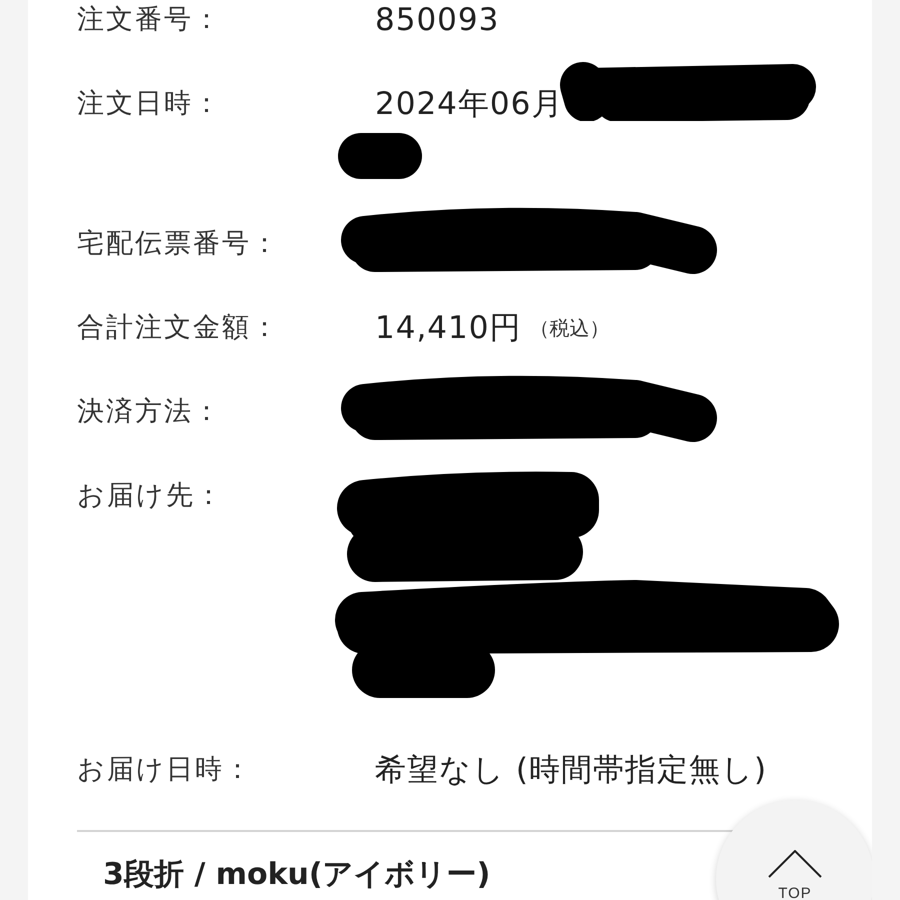 The width and height of the screenshot is (900, 900). I want to click on field-label: 合計注文金額：, so click(179, 328).